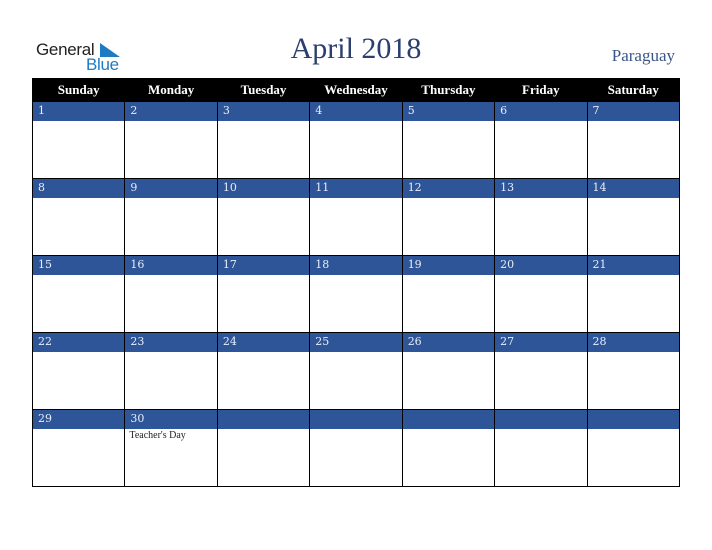  I want to click on day-cell: 25, so click(356, 371).